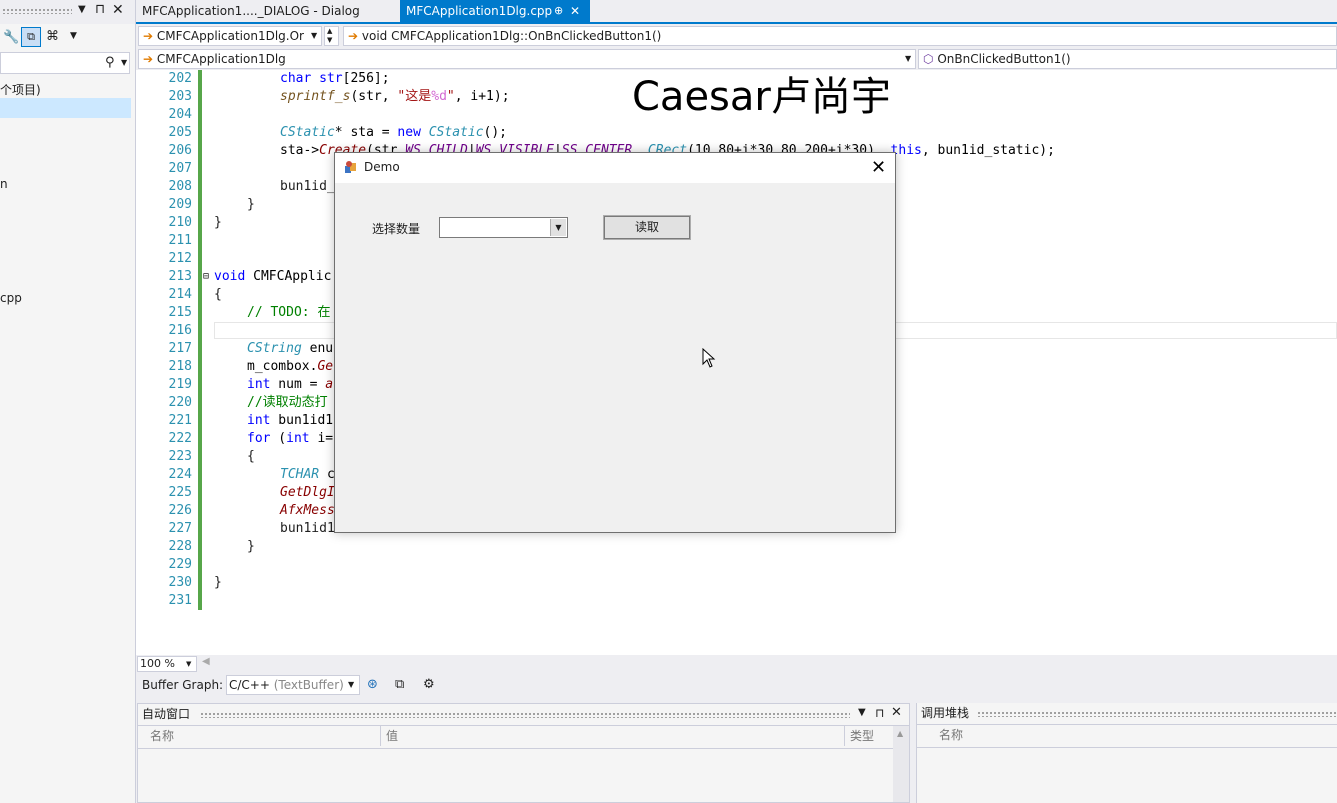 The image size is (1337, 803). What do you see at coordinates (495, 11) in the screenshot?
I see `tab-cpp-file: MFCApplication1Dlg.cpp ⊕ ✕` at bounding box center [495, 11].